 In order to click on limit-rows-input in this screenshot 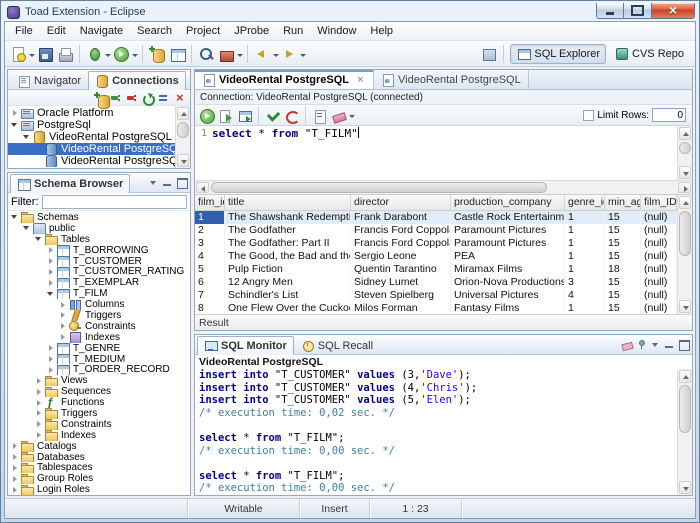, I will do `click(669, 115)`.